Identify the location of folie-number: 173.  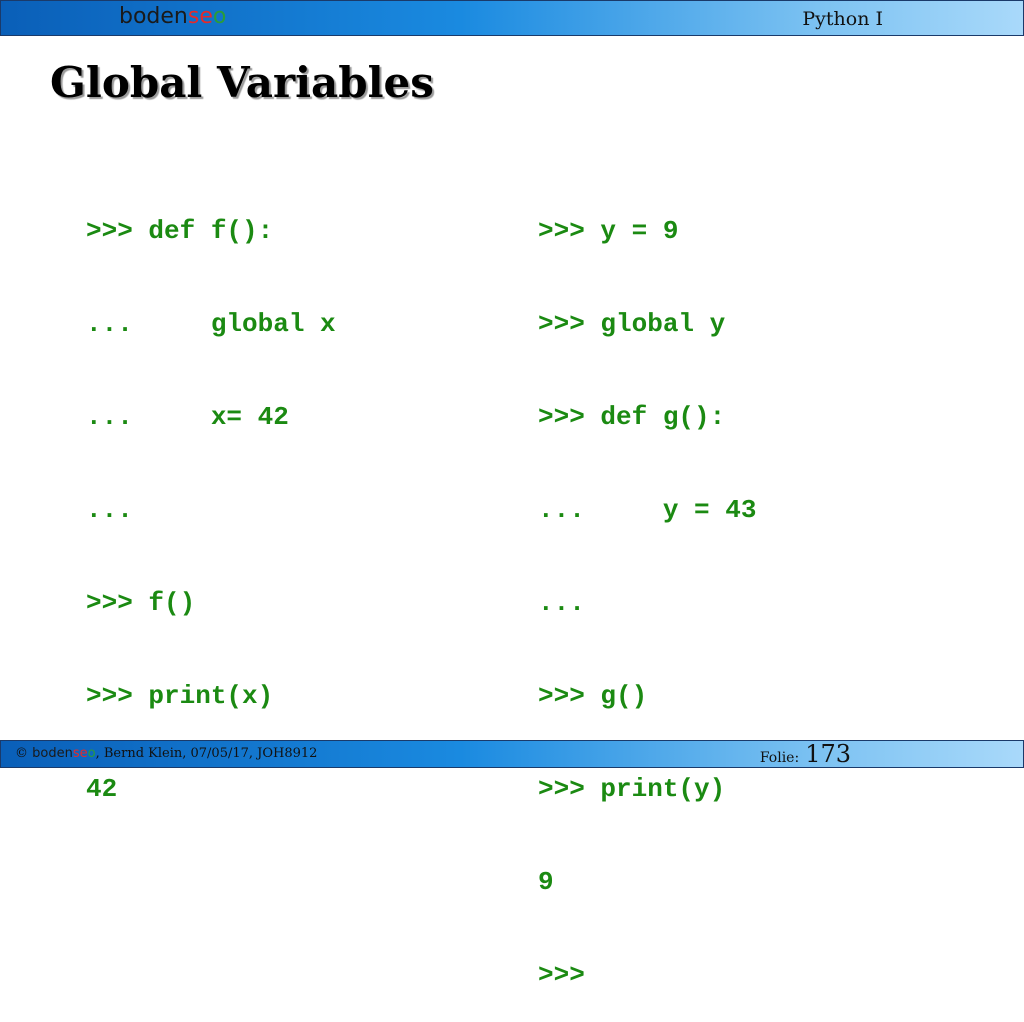
(828, 754).